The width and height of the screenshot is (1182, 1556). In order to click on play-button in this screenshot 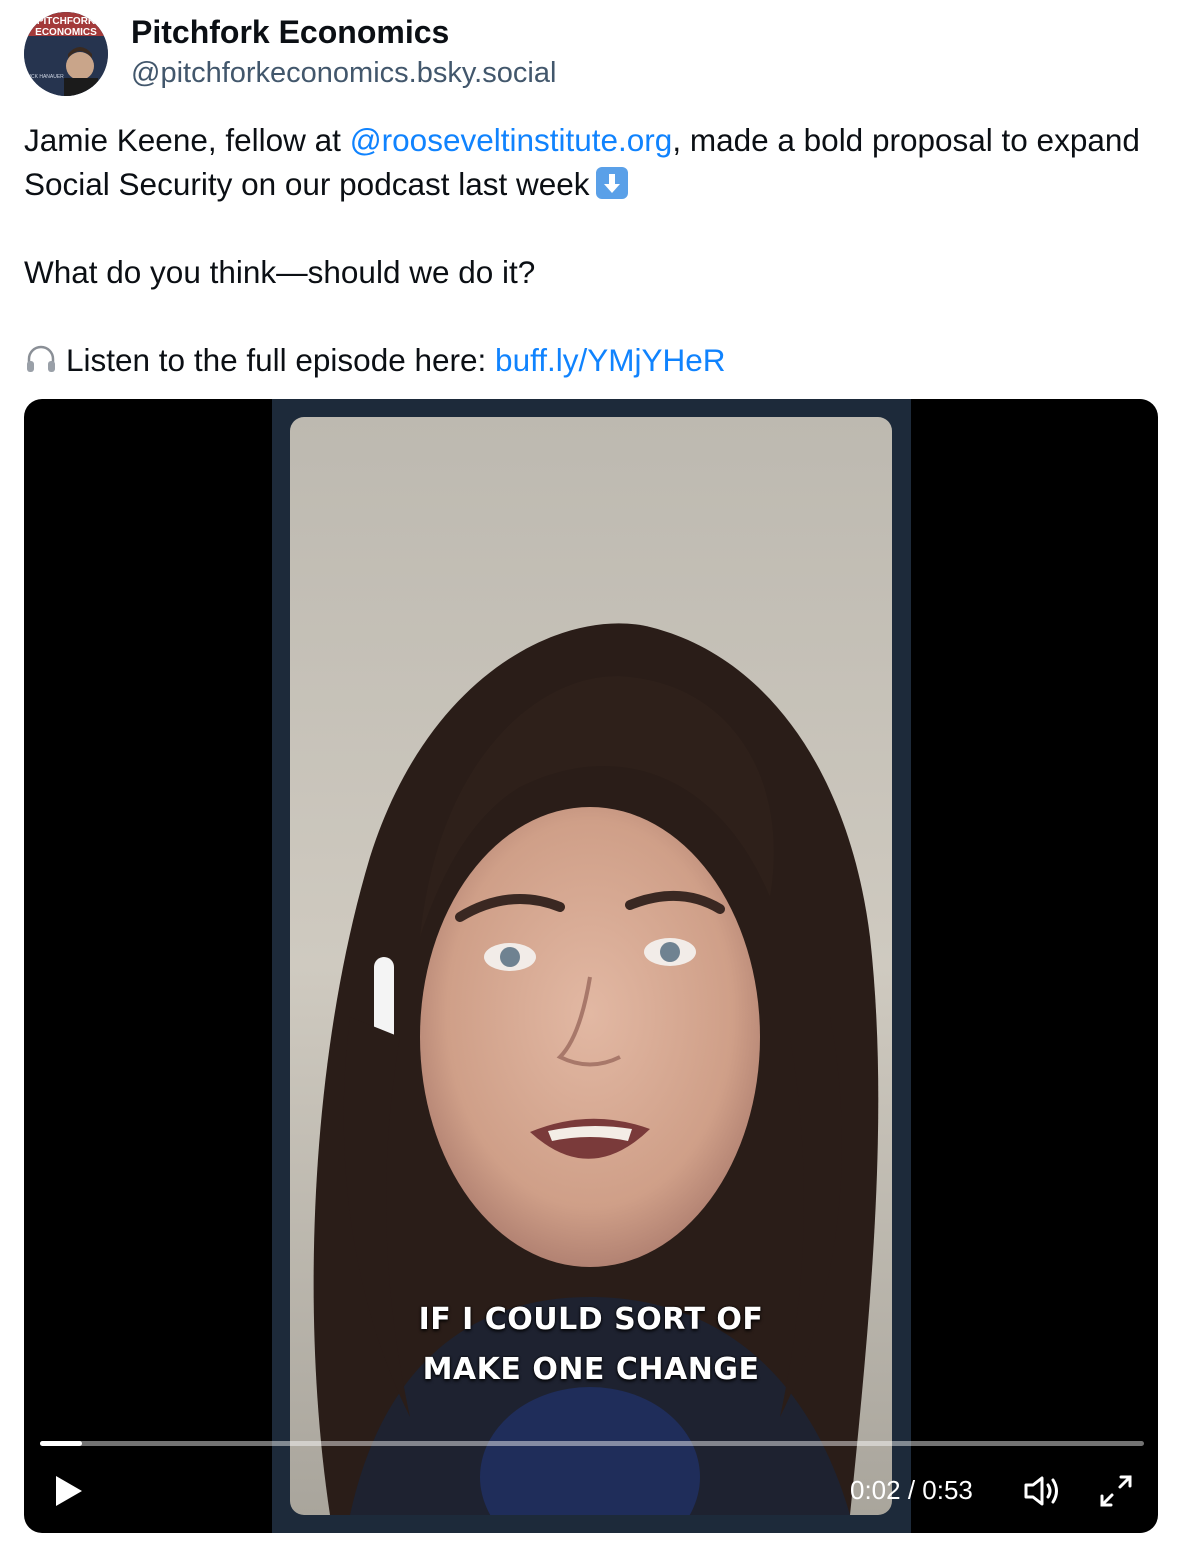, I will do `click(68, 1491)`.